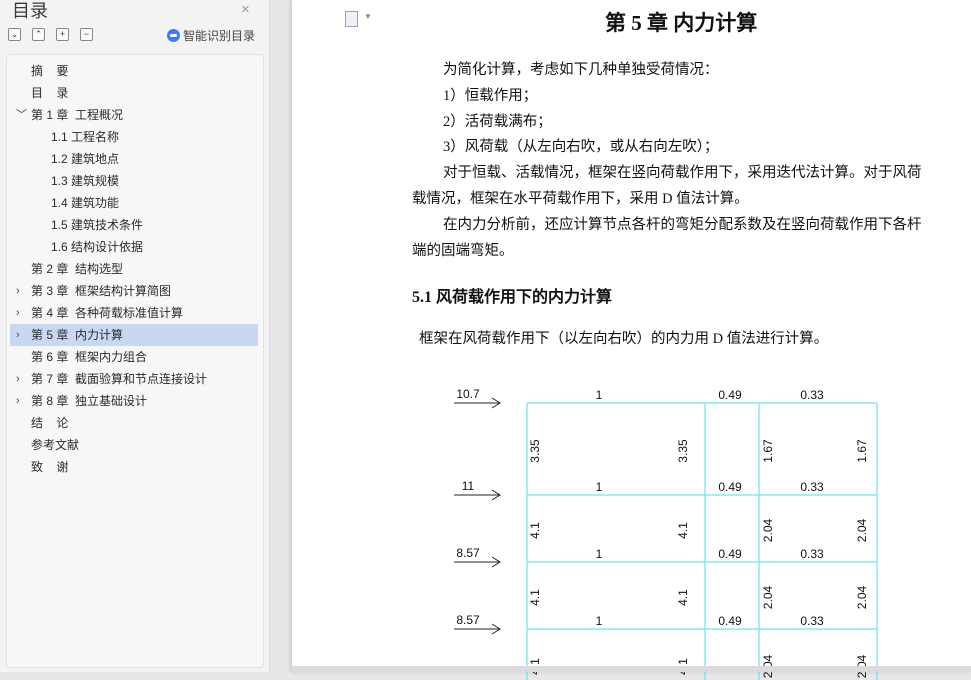  Describe the element at coordinates (97, 225) in the screenshot. I see `toc-item-label: 1.5 建筑技术条件` at that location.